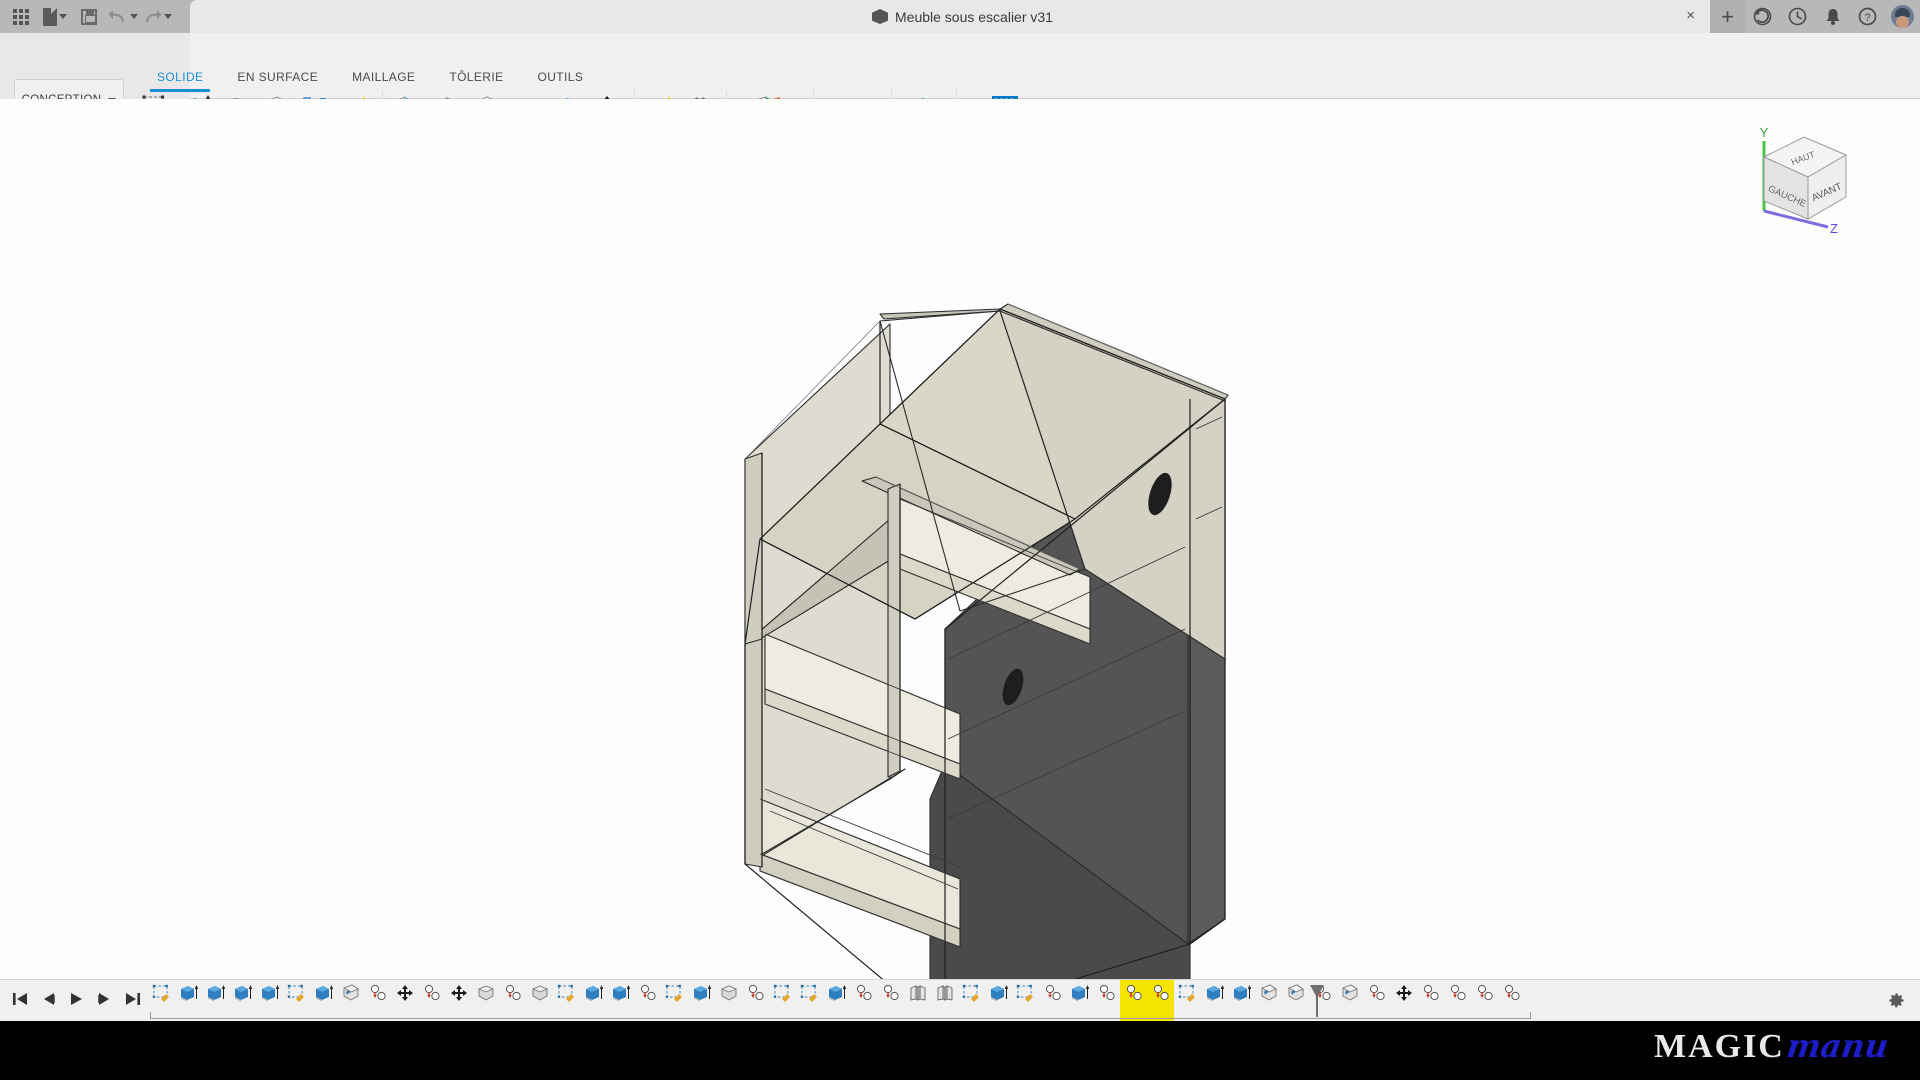 The height and width of the screenshot is (1080, 1920). I want to click on step-forward-icon, so click(104, 1001).